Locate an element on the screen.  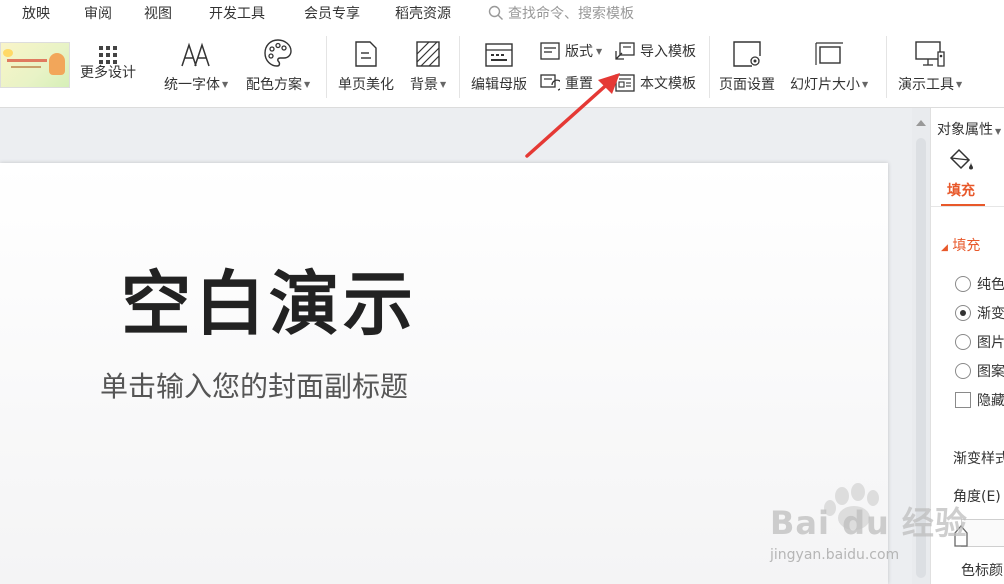
menu-bar: 放映 审阅 视图 开发工具 会员专享 稻壳资源 查找命令、搜索模板 is located at coordinates (502, 13).